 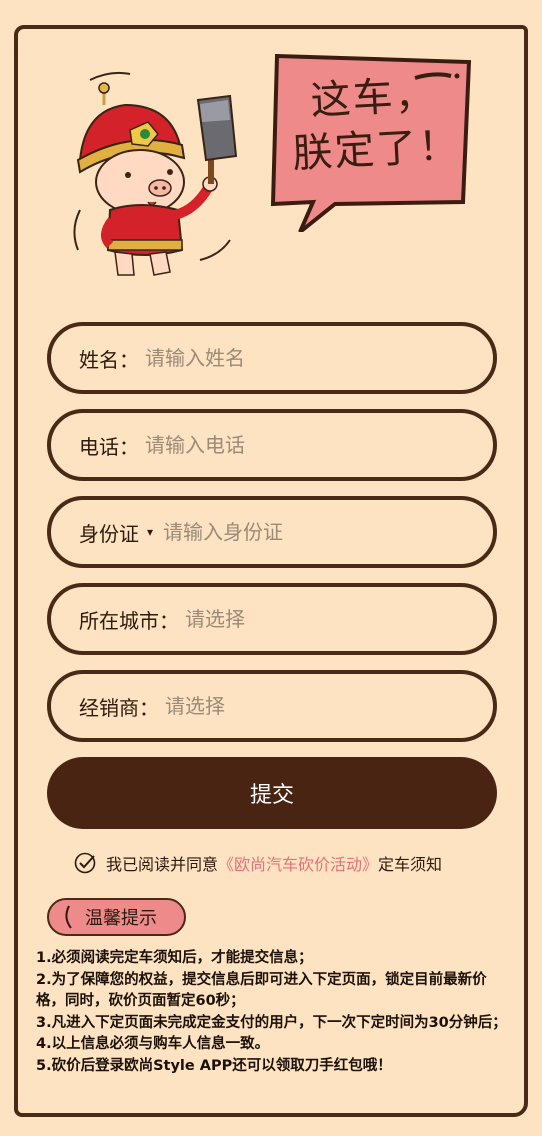 I want to click on agreement-link: 《欧尚汽车砍价活动》, so click(x=298, y=863).